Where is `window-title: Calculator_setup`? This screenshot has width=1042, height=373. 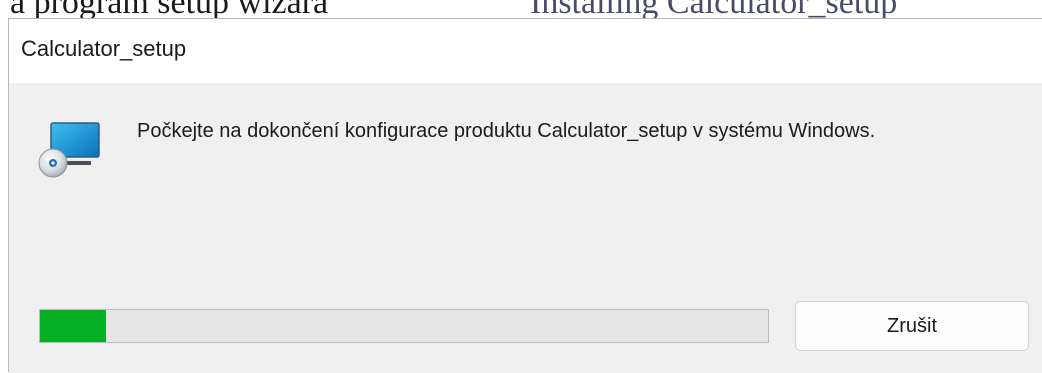
window-title: Calculator_setup is located at coordinates (104, 48).